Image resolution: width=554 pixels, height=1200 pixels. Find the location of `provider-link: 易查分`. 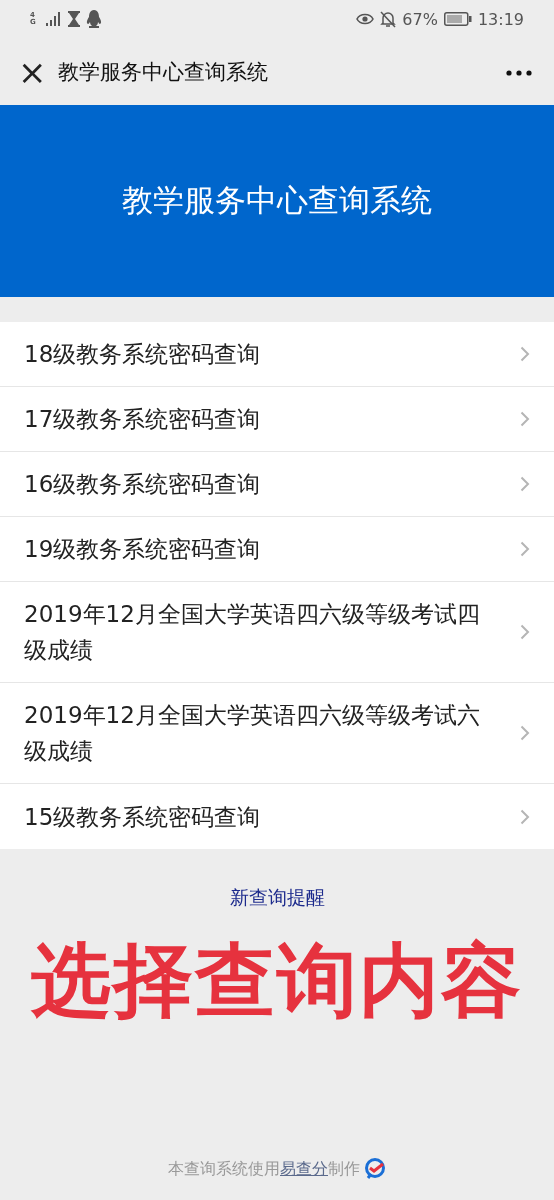

provider-link: 易查分 is located at coordinates (304, 1168).